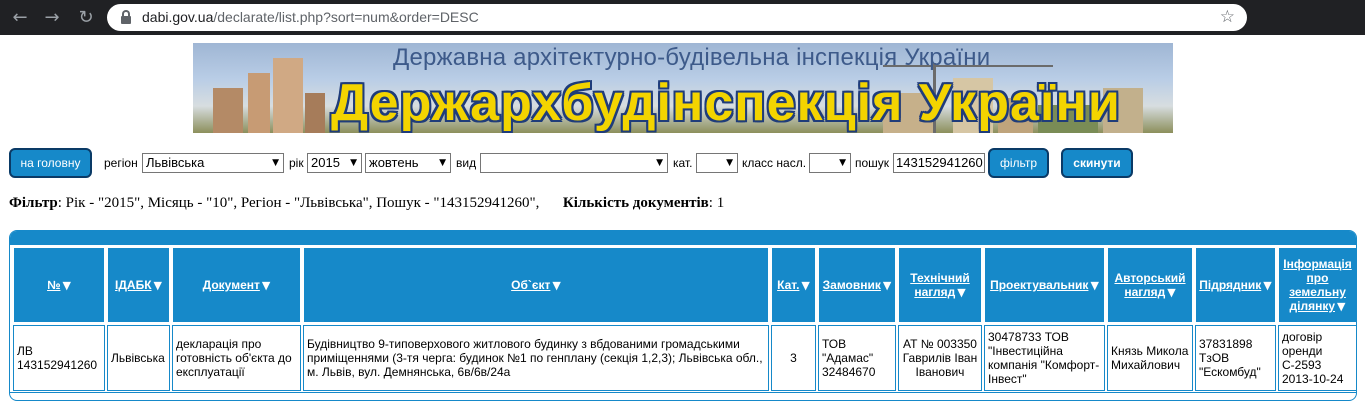 The image size is (1365, 416). I want to click on forward-arrow-icon: →, so click(52, 18).